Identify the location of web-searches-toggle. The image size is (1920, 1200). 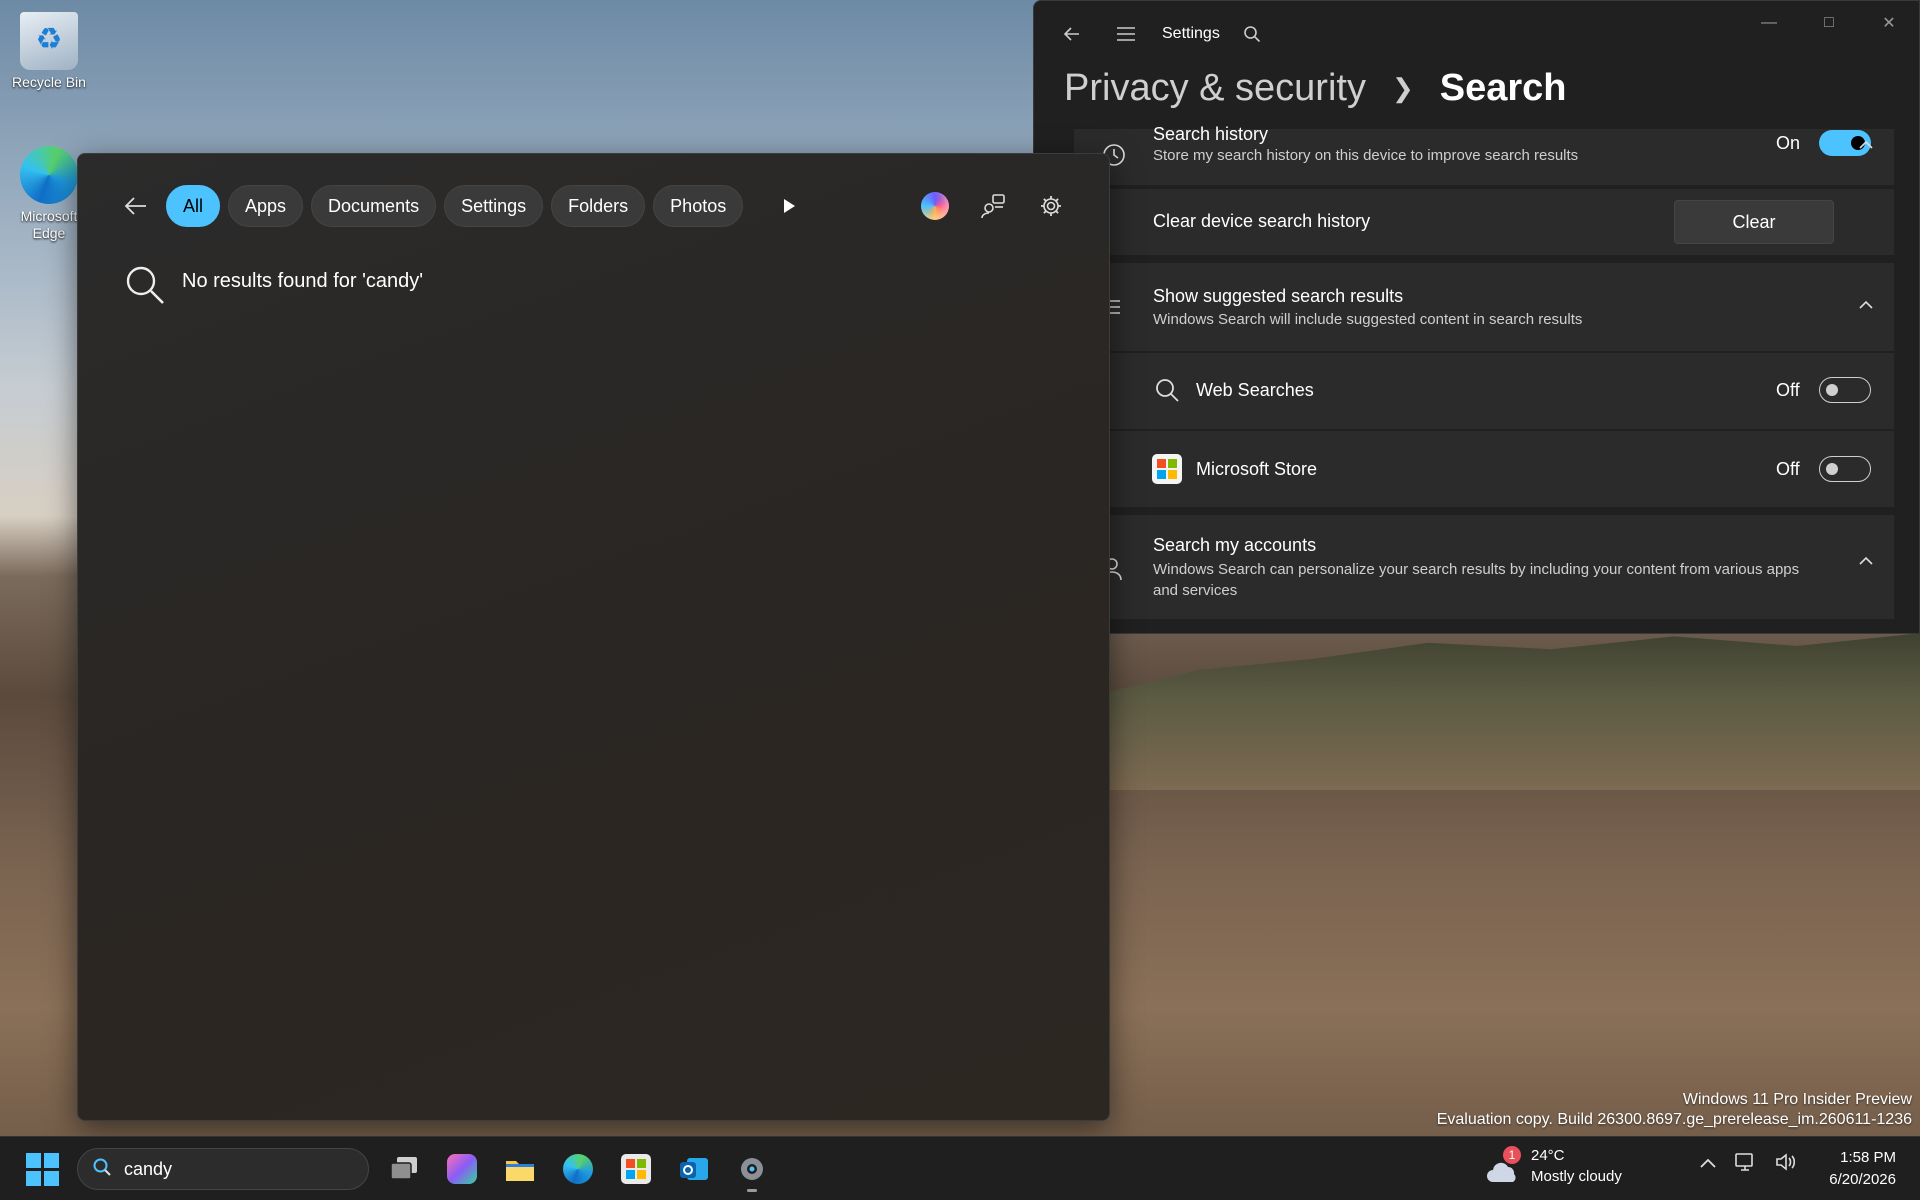
(1845, 390).